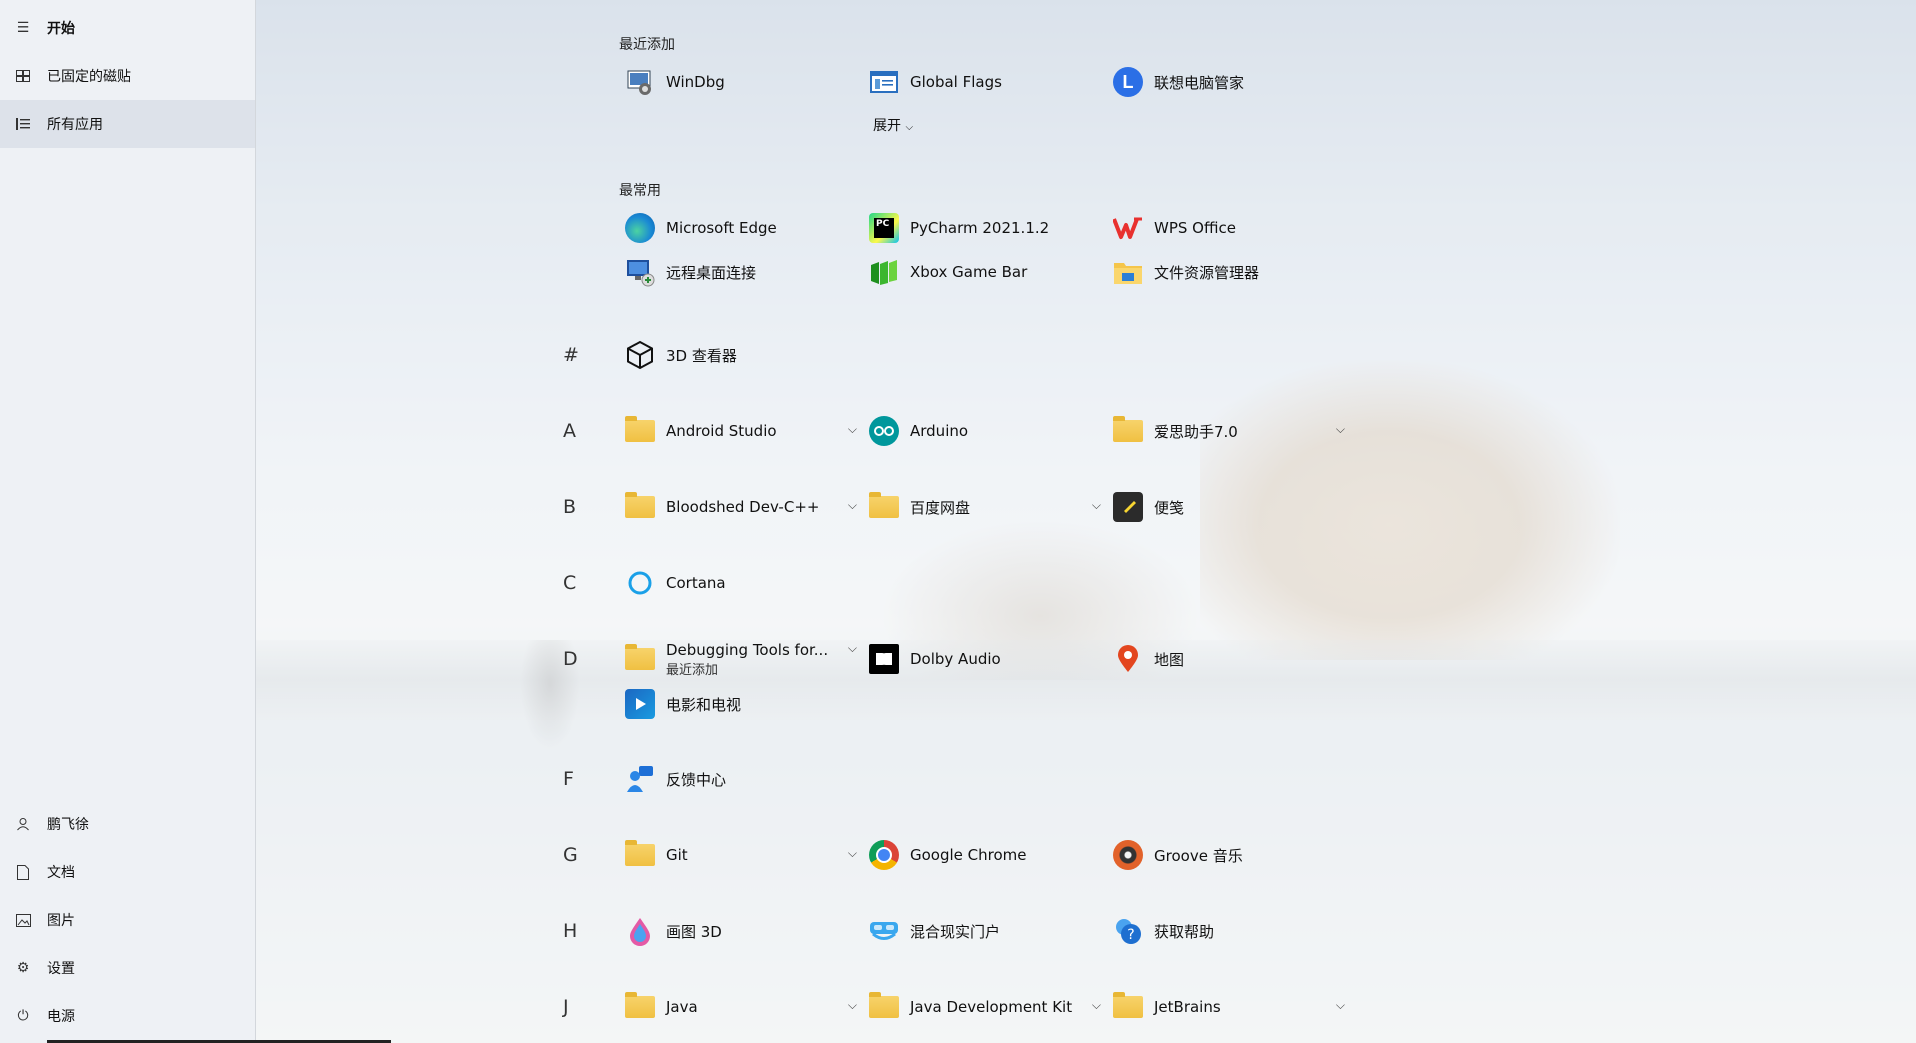 Image resolution: width=1916 pixels, height=1043 pixels. What do you see at coordinates (23, 824) in the screenshot?
I see `user-icon` at bounding box center [23, 824].